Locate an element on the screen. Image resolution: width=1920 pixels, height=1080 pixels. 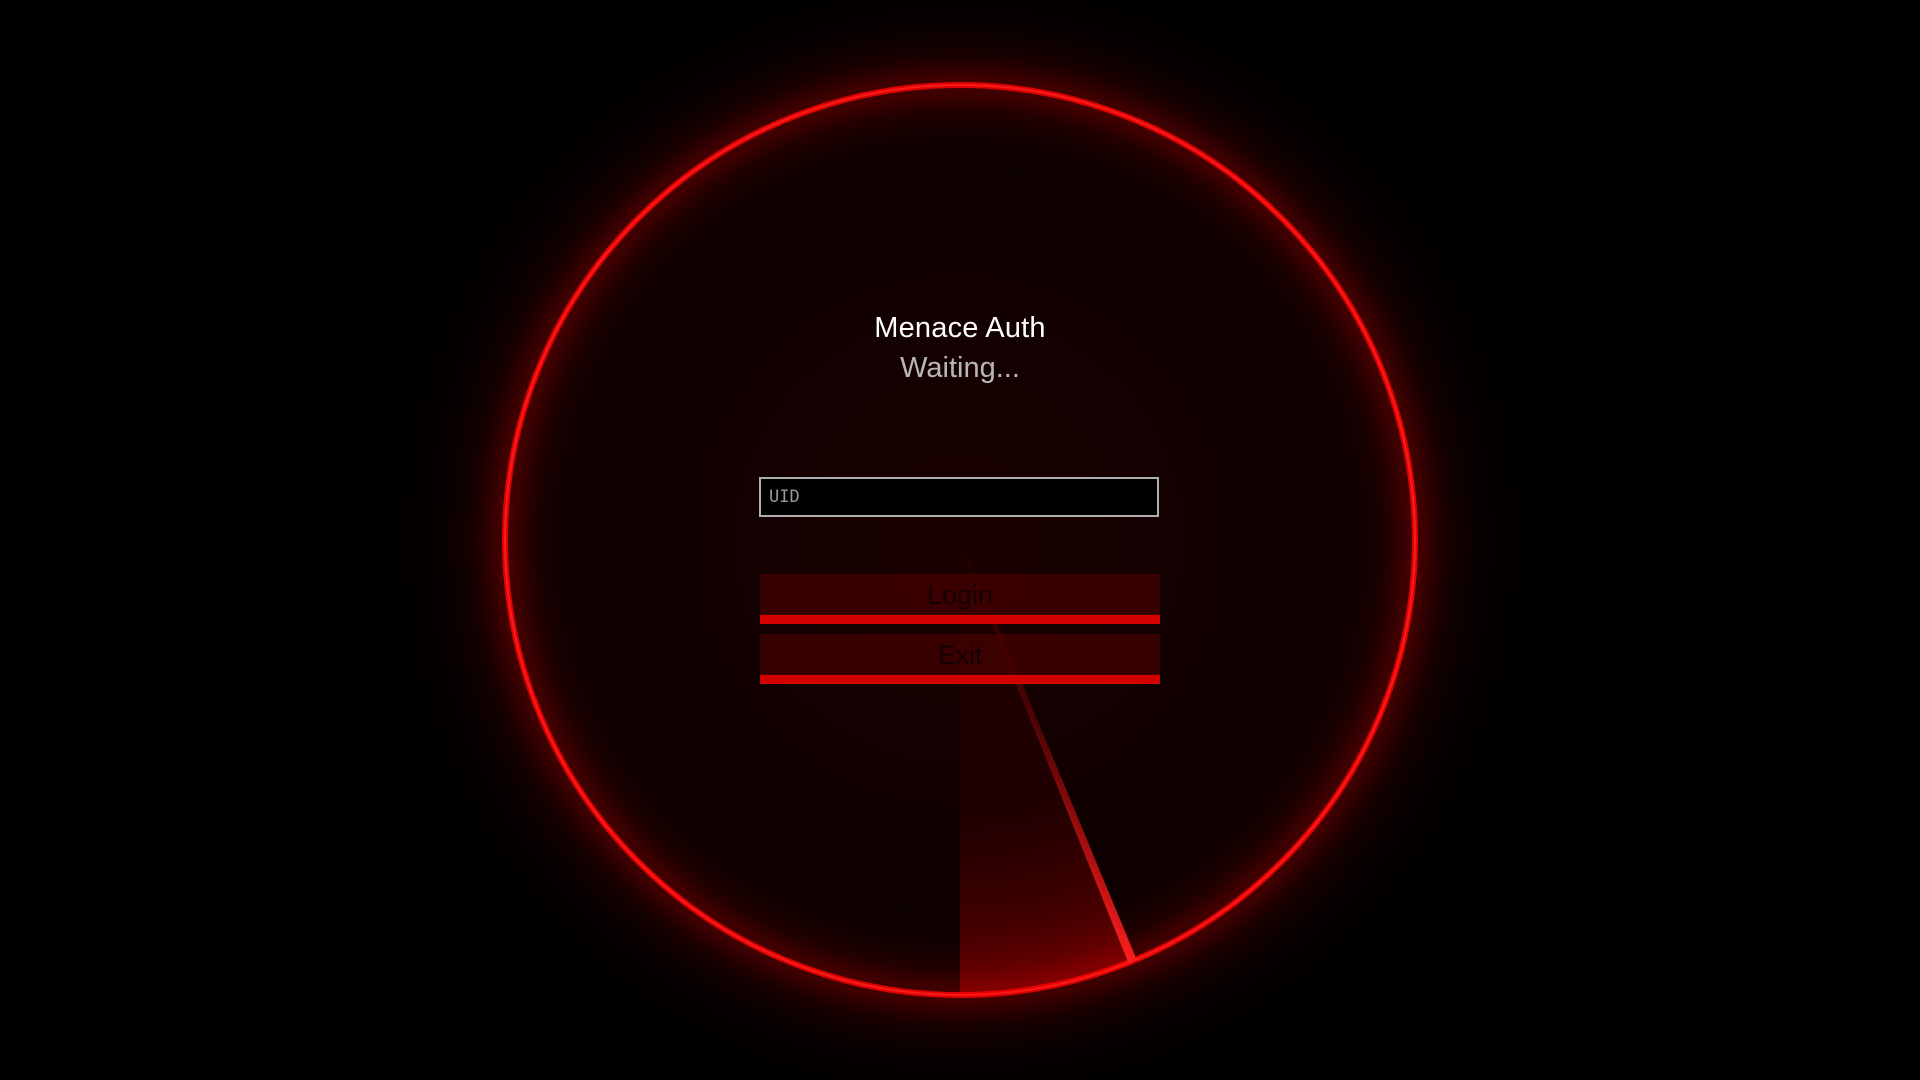
uid-input is located at coordinates (959, 497).